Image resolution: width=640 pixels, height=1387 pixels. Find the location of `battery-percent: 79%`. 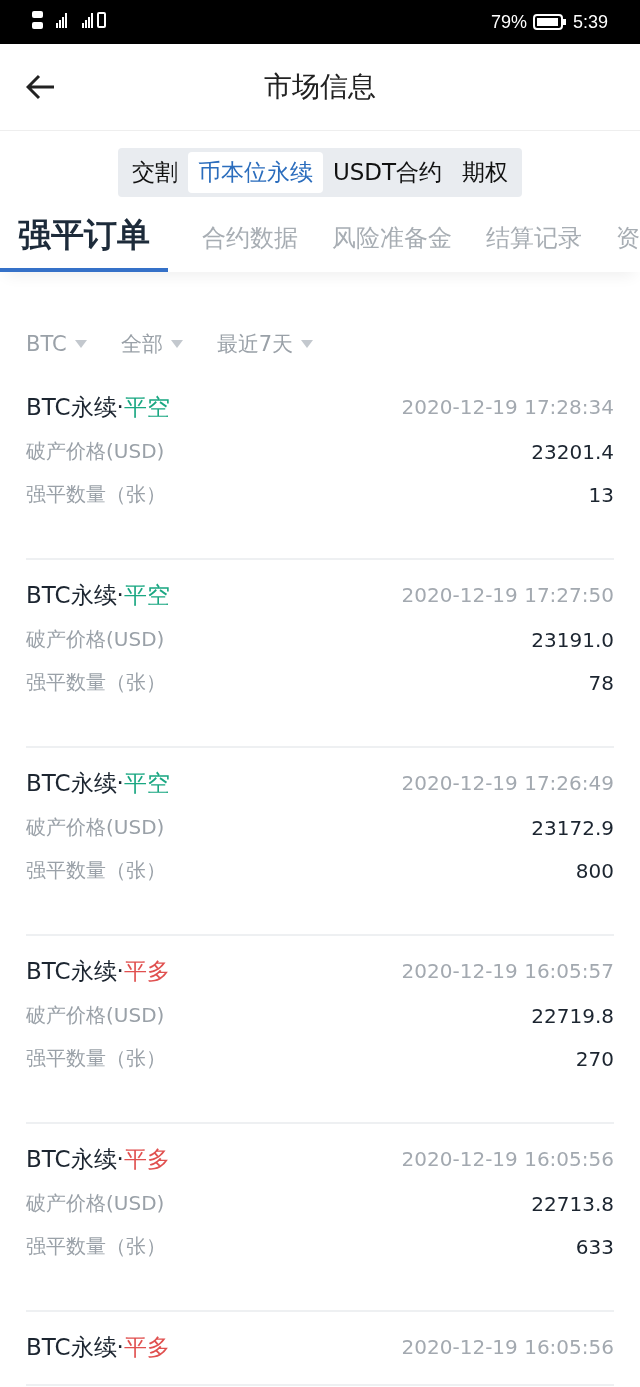

battery-percent: 79% is located at coordinates (508, 22).